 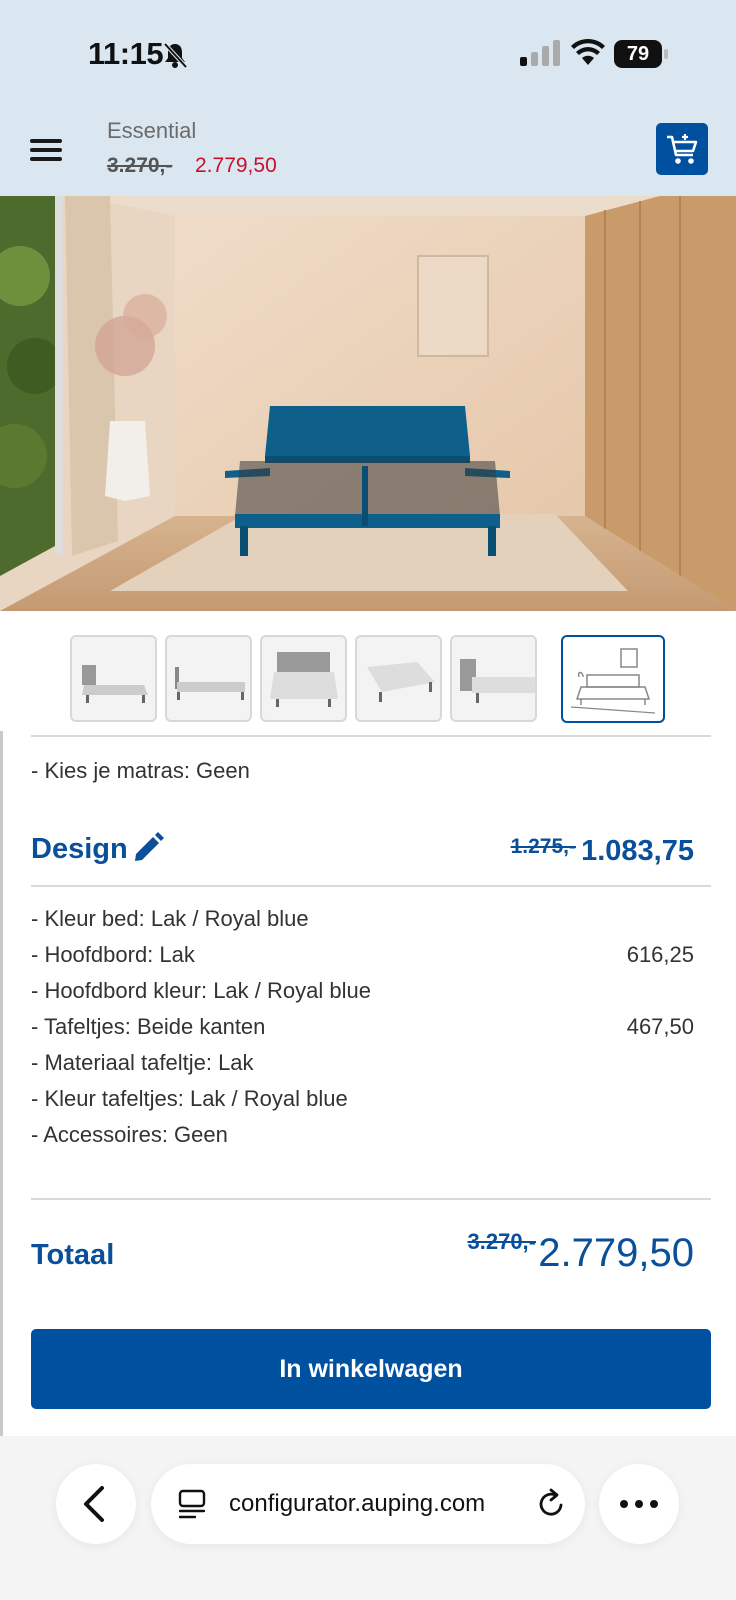 I want to click on menu-icon, so click(x=47, y=150).